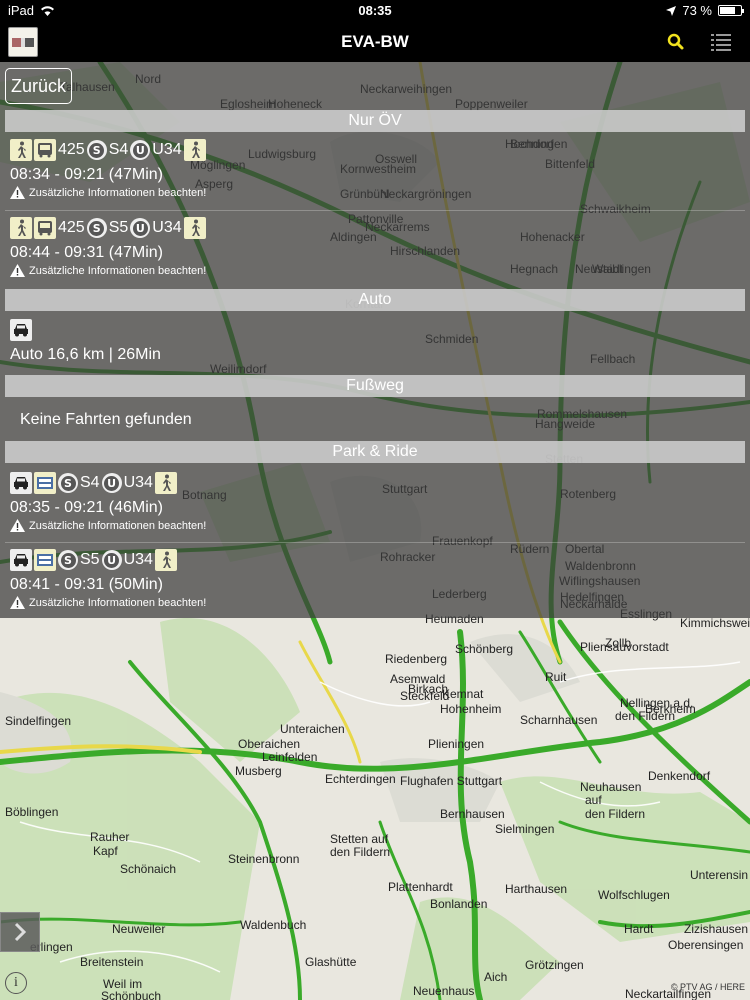 The image size is (750, 1000). Describe the element at coordinates (456, 744) in the screenshot. I see `map-place-label: Plieningen` at that location.